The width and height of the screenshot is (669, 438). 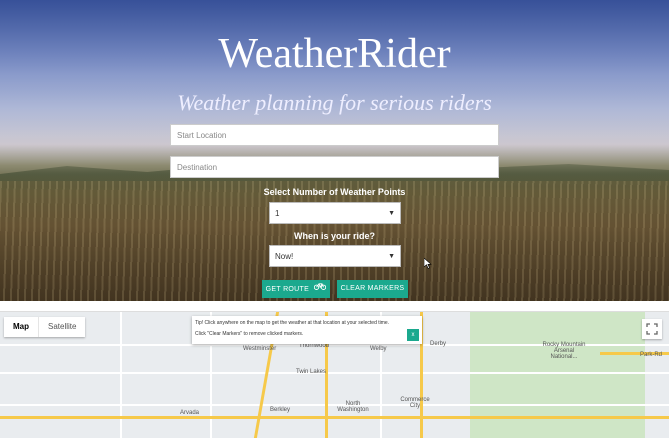 I want to click on map-park-area, so click(x=557, y=375).